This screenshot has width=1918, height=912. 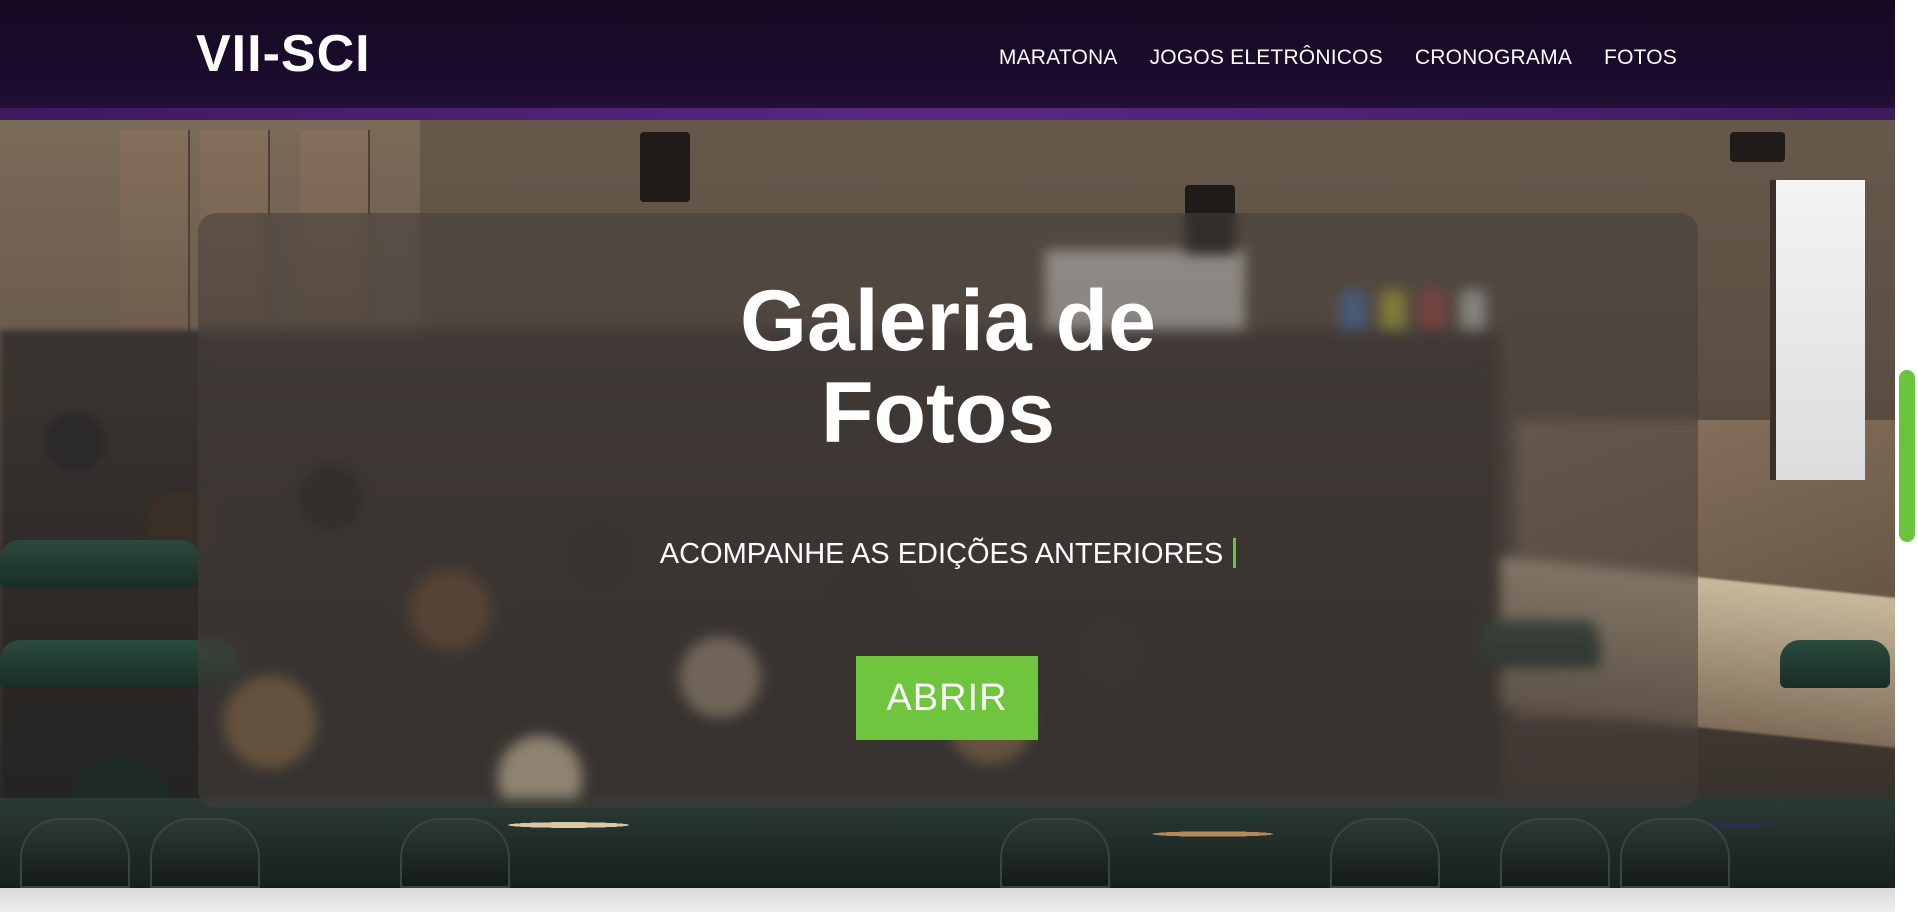 I want to click on doorway, so click(x=1817, y=330).